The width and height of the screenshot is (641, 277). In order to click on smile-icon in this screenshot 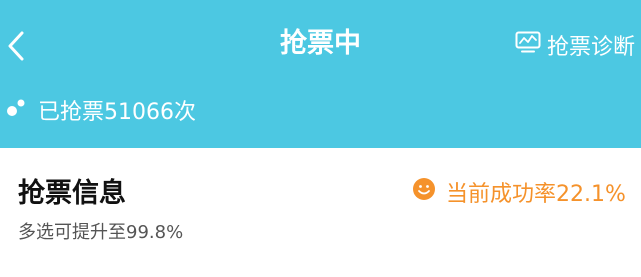, I will do `click(429, 192)`.